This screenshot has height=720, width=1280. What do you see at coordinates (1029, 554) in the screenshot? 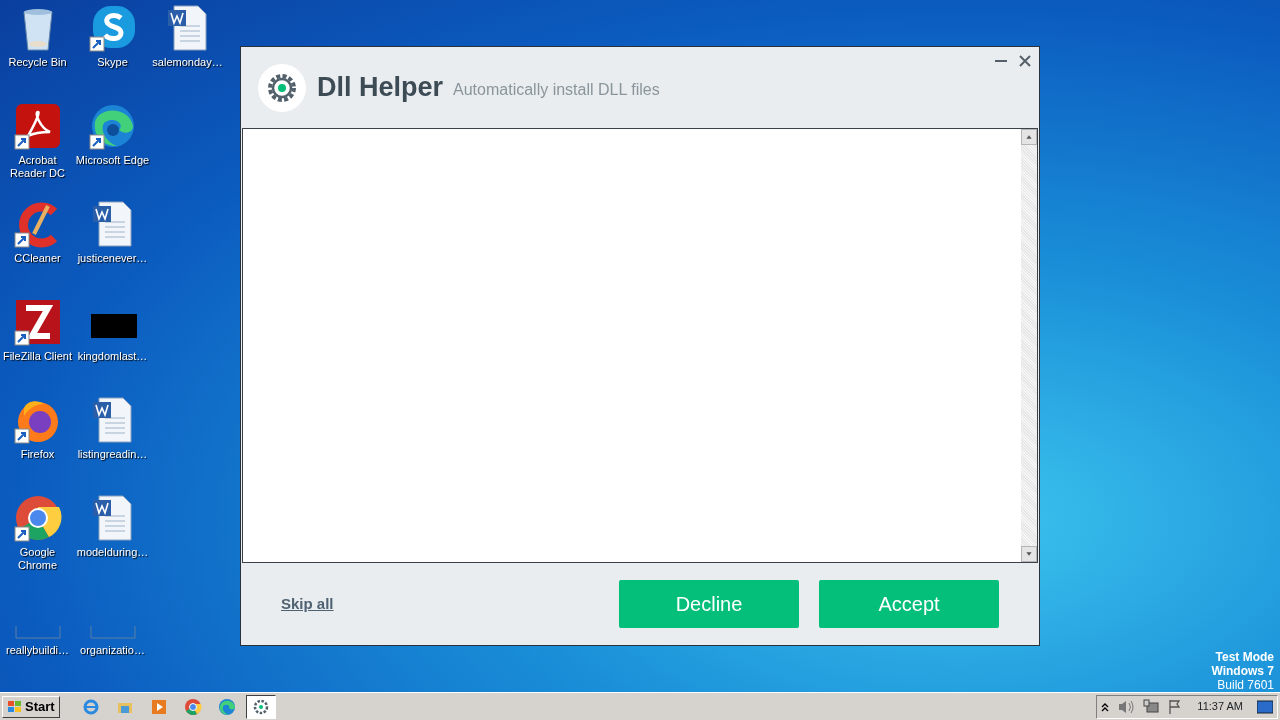
I see `scroll-down-icon` at bounding box center [1029, 554].